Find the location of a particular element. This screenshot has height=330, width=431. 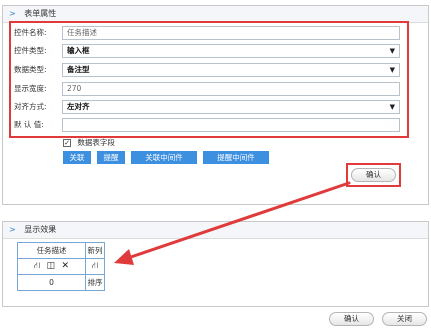

control-type-select: 输入框 ▼ is located at coordinates (231, 51).